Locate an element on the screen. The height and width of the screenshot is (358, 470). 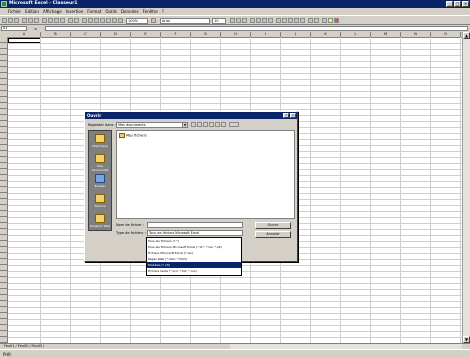
scroll-down-icon: ▼ is located at coordinates (466, 339).